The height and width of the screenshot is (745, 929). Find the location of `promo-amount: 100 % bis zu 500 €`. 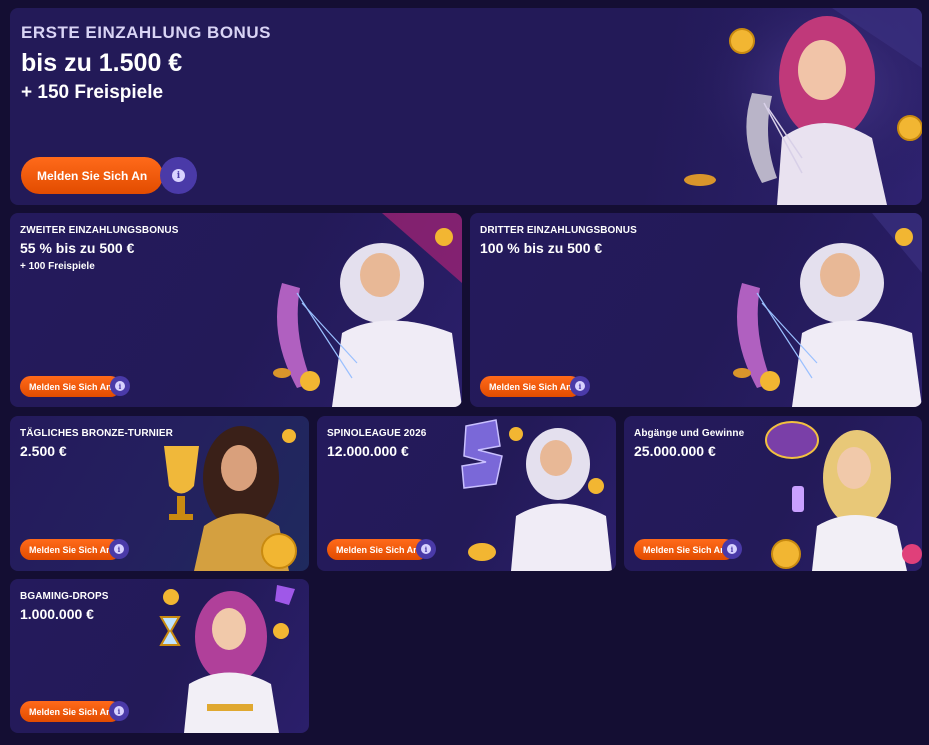

promo-amount: 100 % bis zu 500 € is located at coordinates (541, 248).